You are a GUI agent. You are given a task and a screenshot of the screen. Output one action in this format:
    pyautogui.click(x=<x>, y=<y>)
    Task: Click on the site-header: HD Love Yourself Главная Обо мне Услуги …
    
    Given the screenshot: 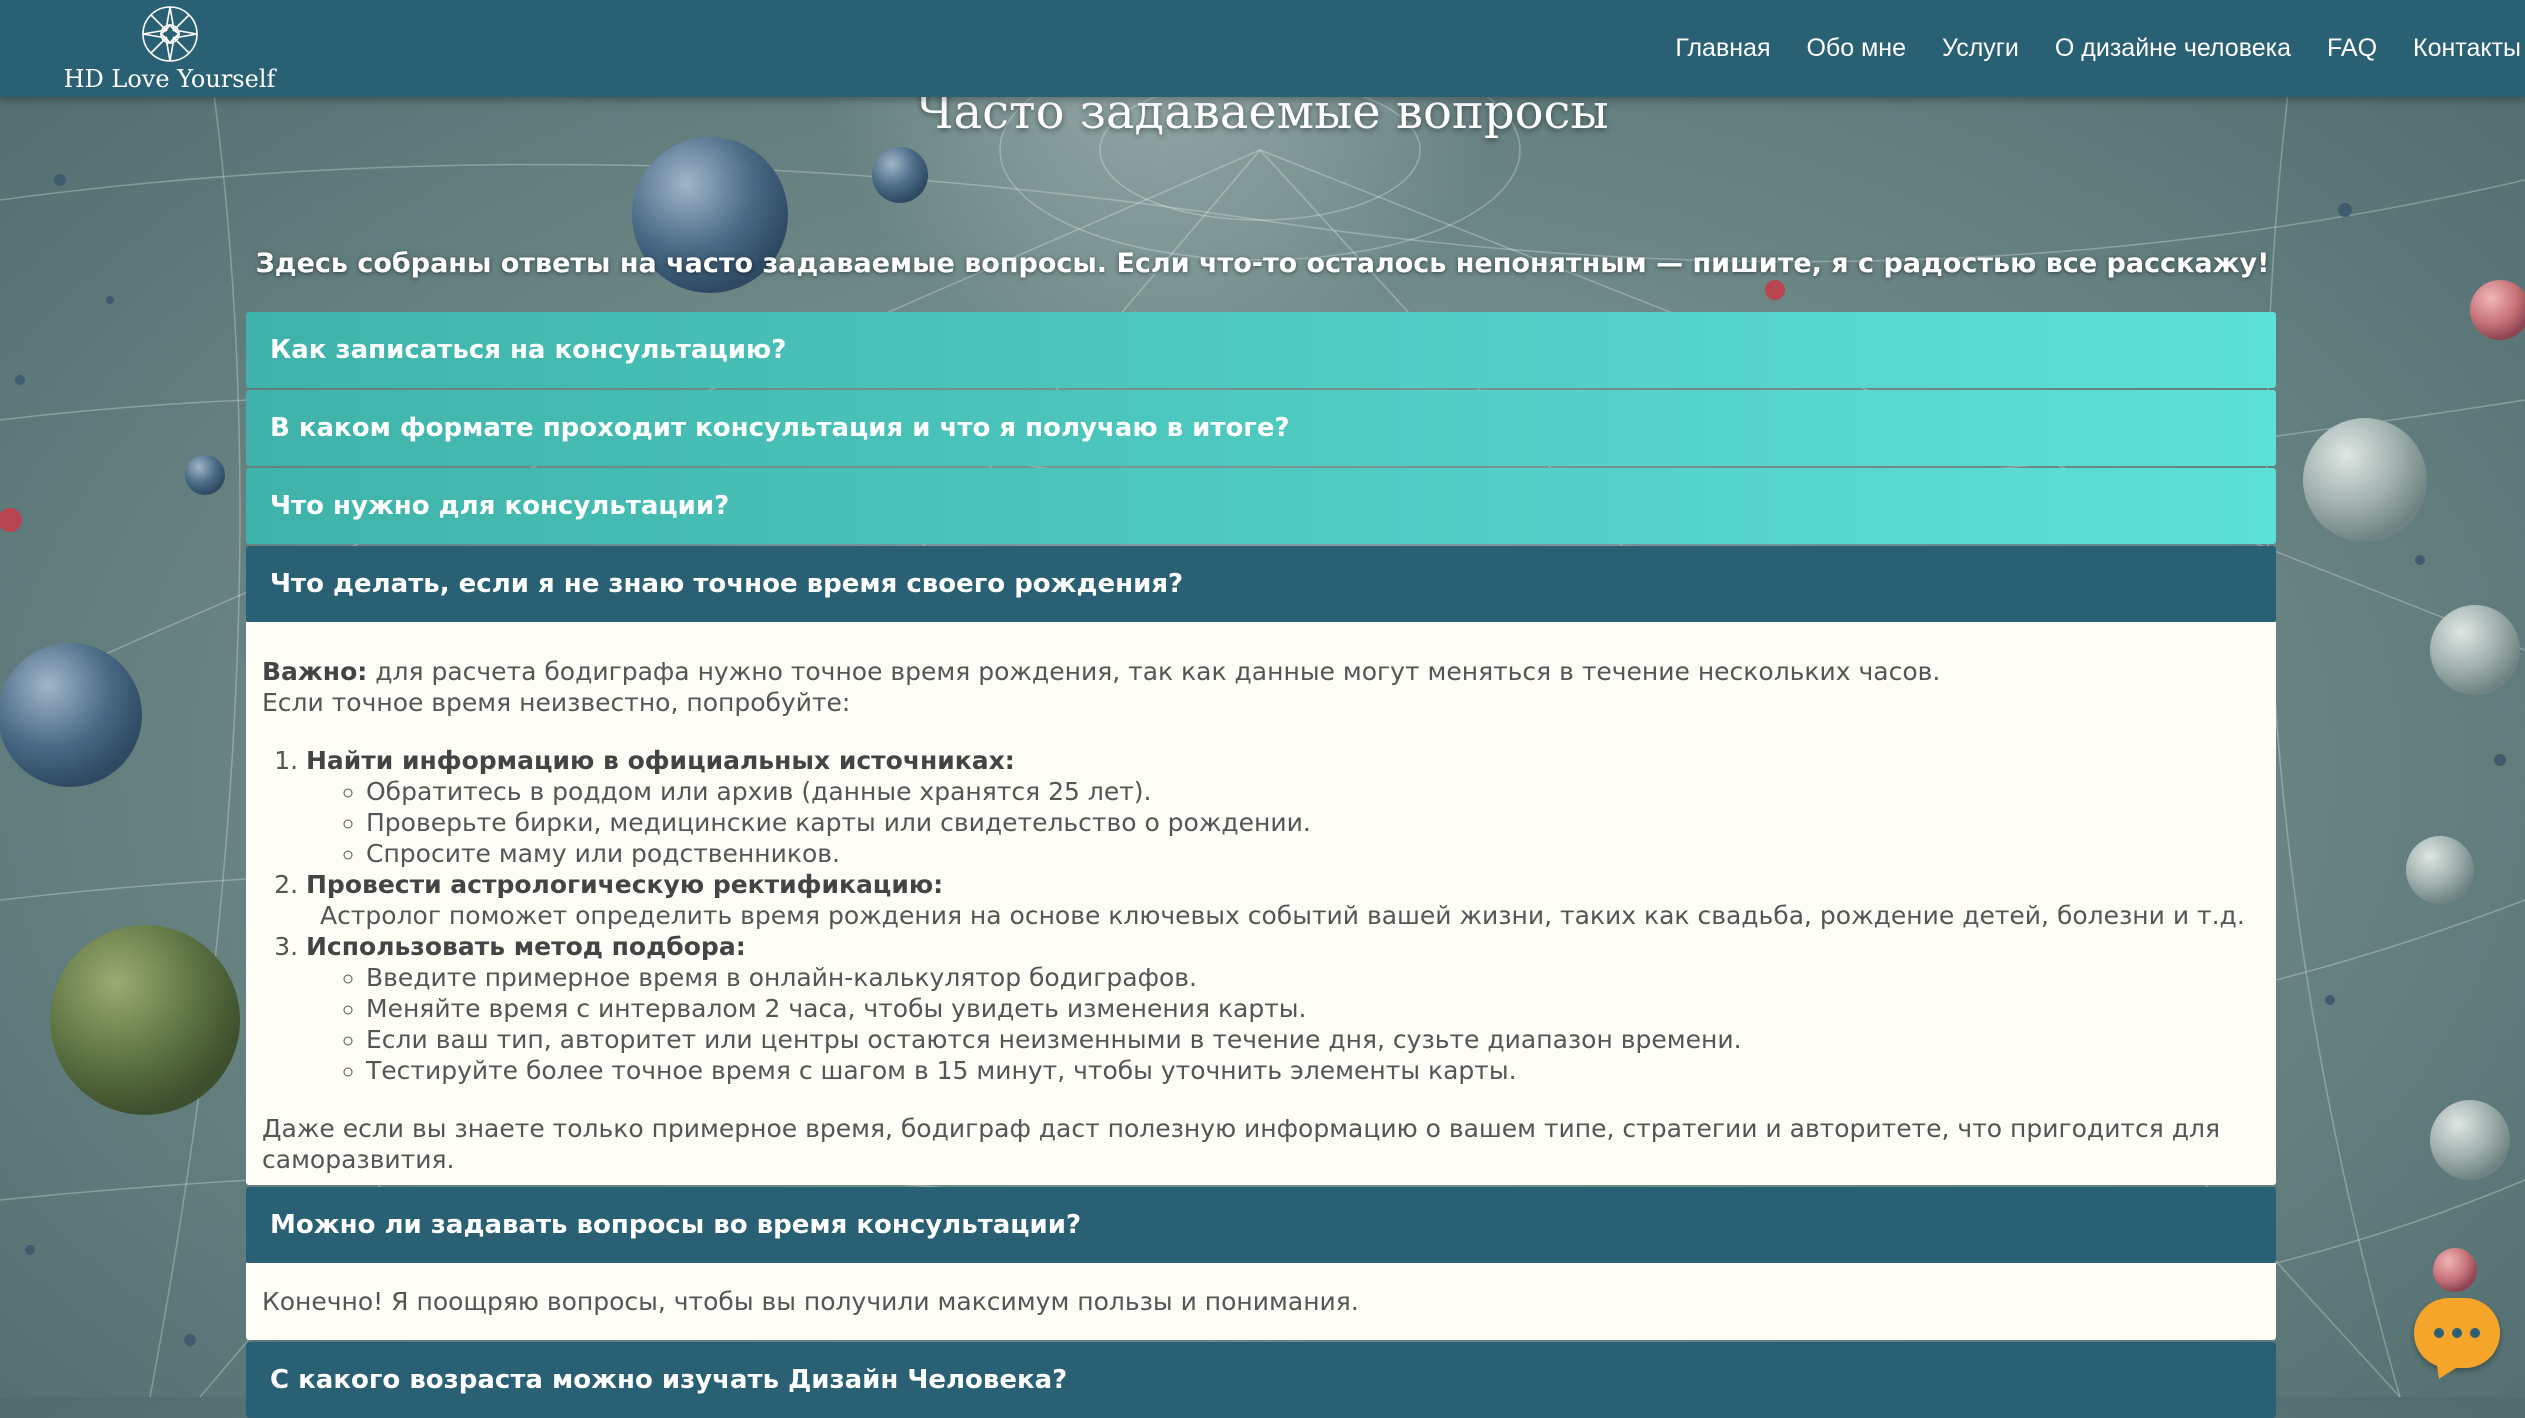 What is the action you would take?
    pyautogui.click(x=1262, y=48)
    